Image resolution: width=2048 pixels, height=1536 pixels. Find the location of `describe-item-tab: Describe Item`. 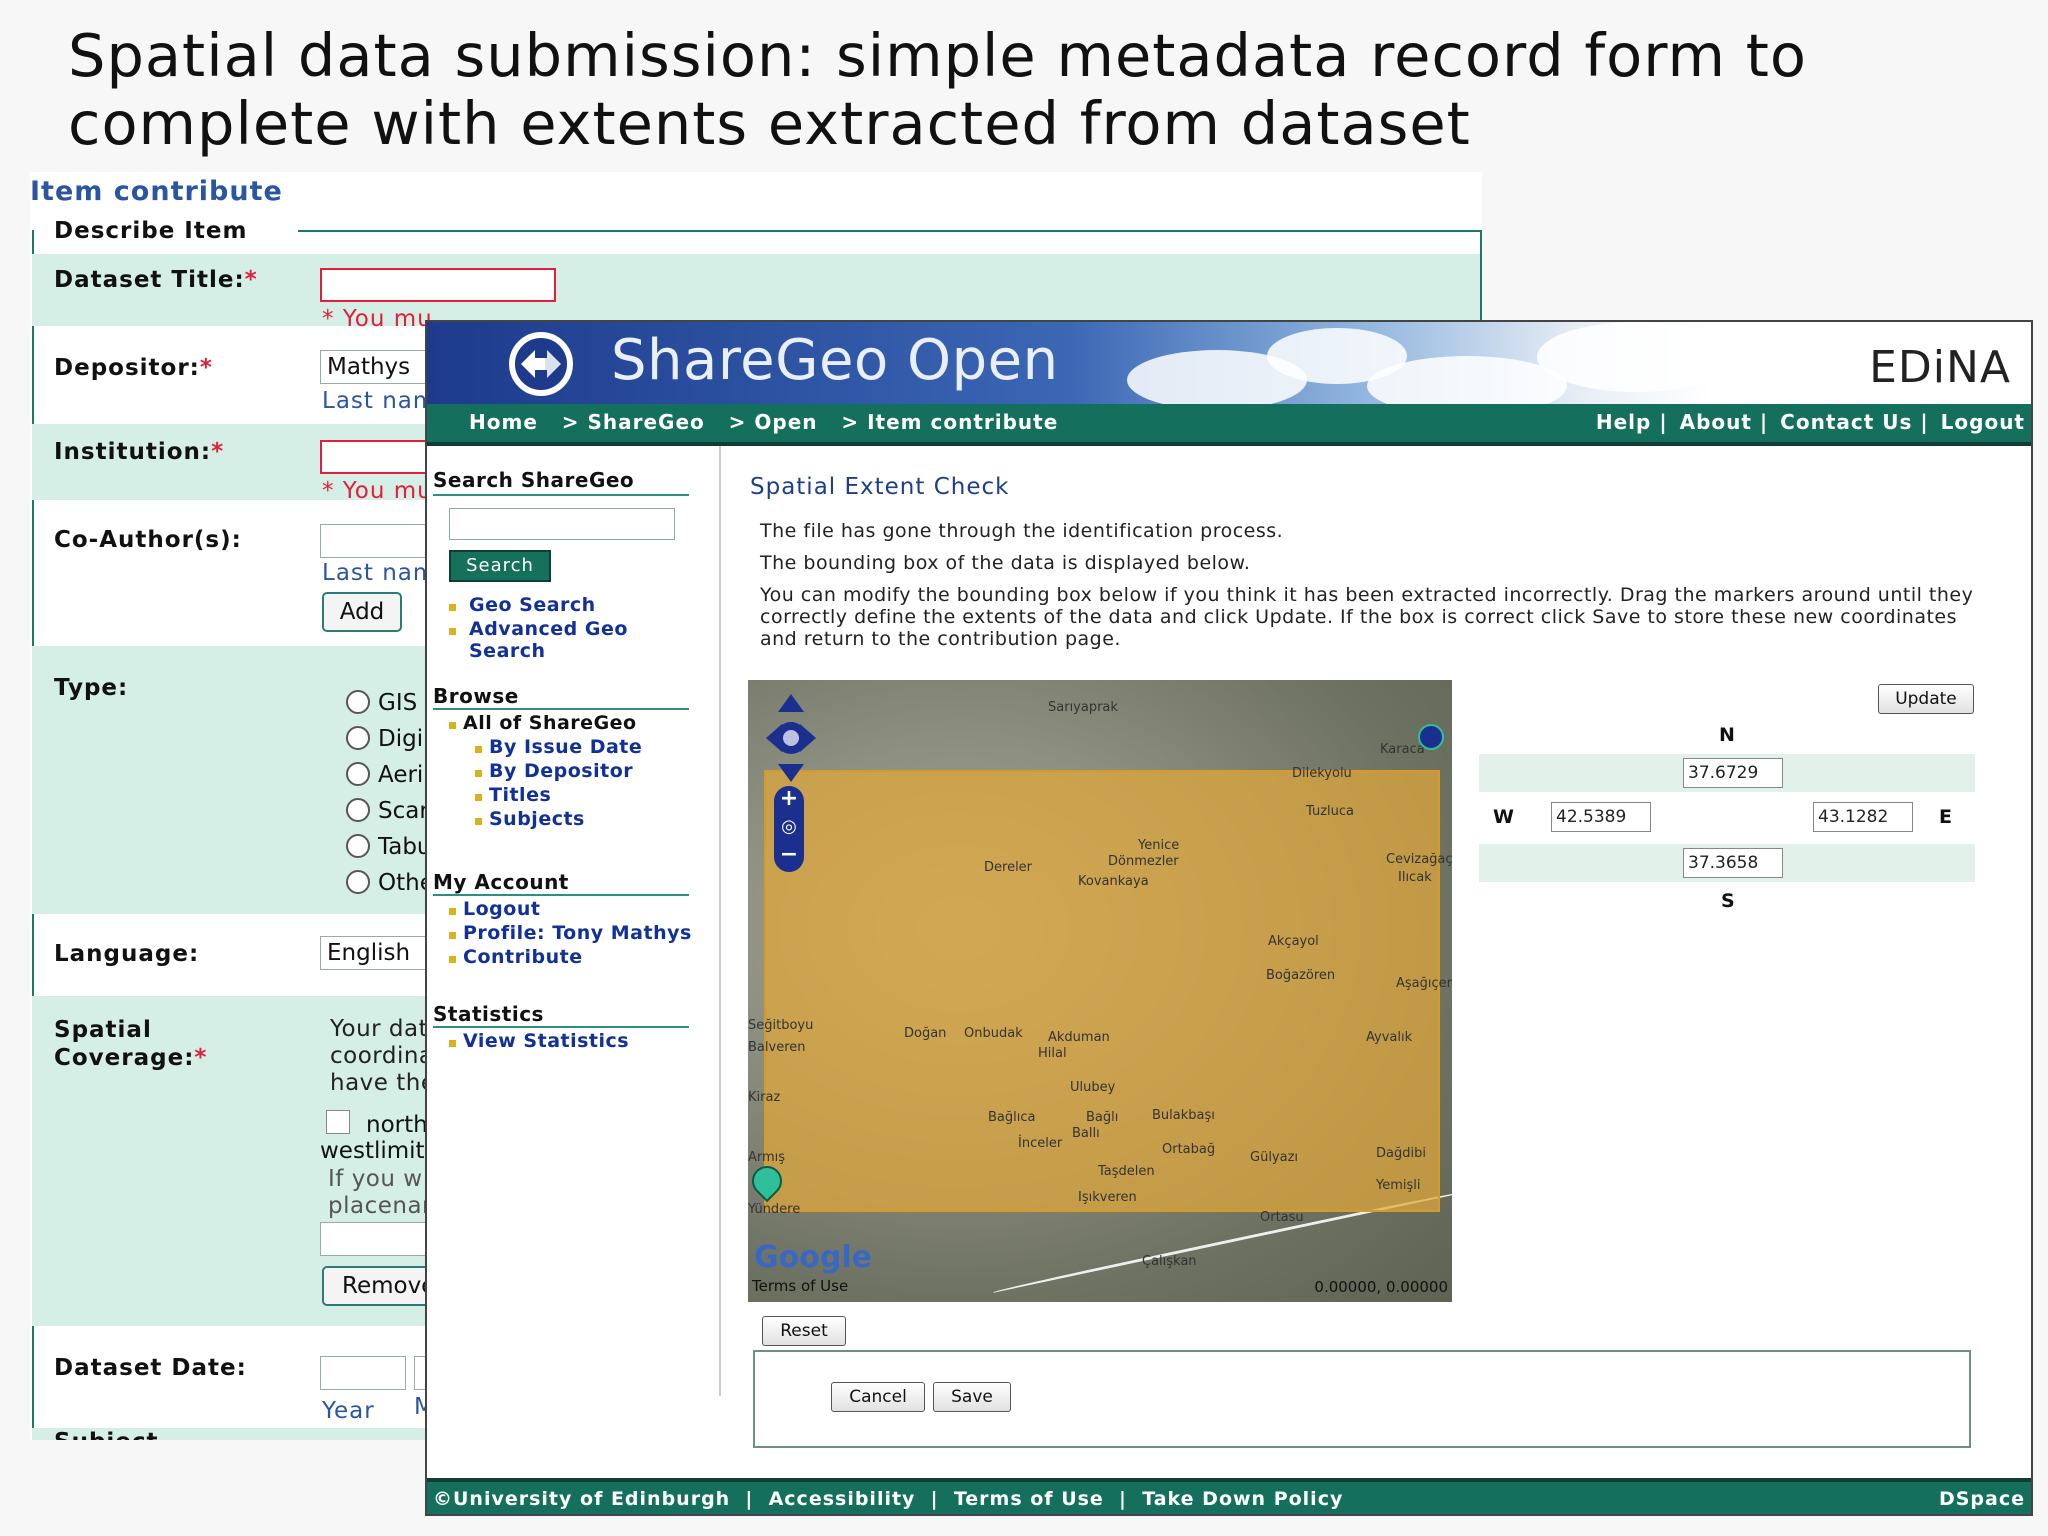

describe-item-tab: Describe Item is located at coordinates (150, 231).